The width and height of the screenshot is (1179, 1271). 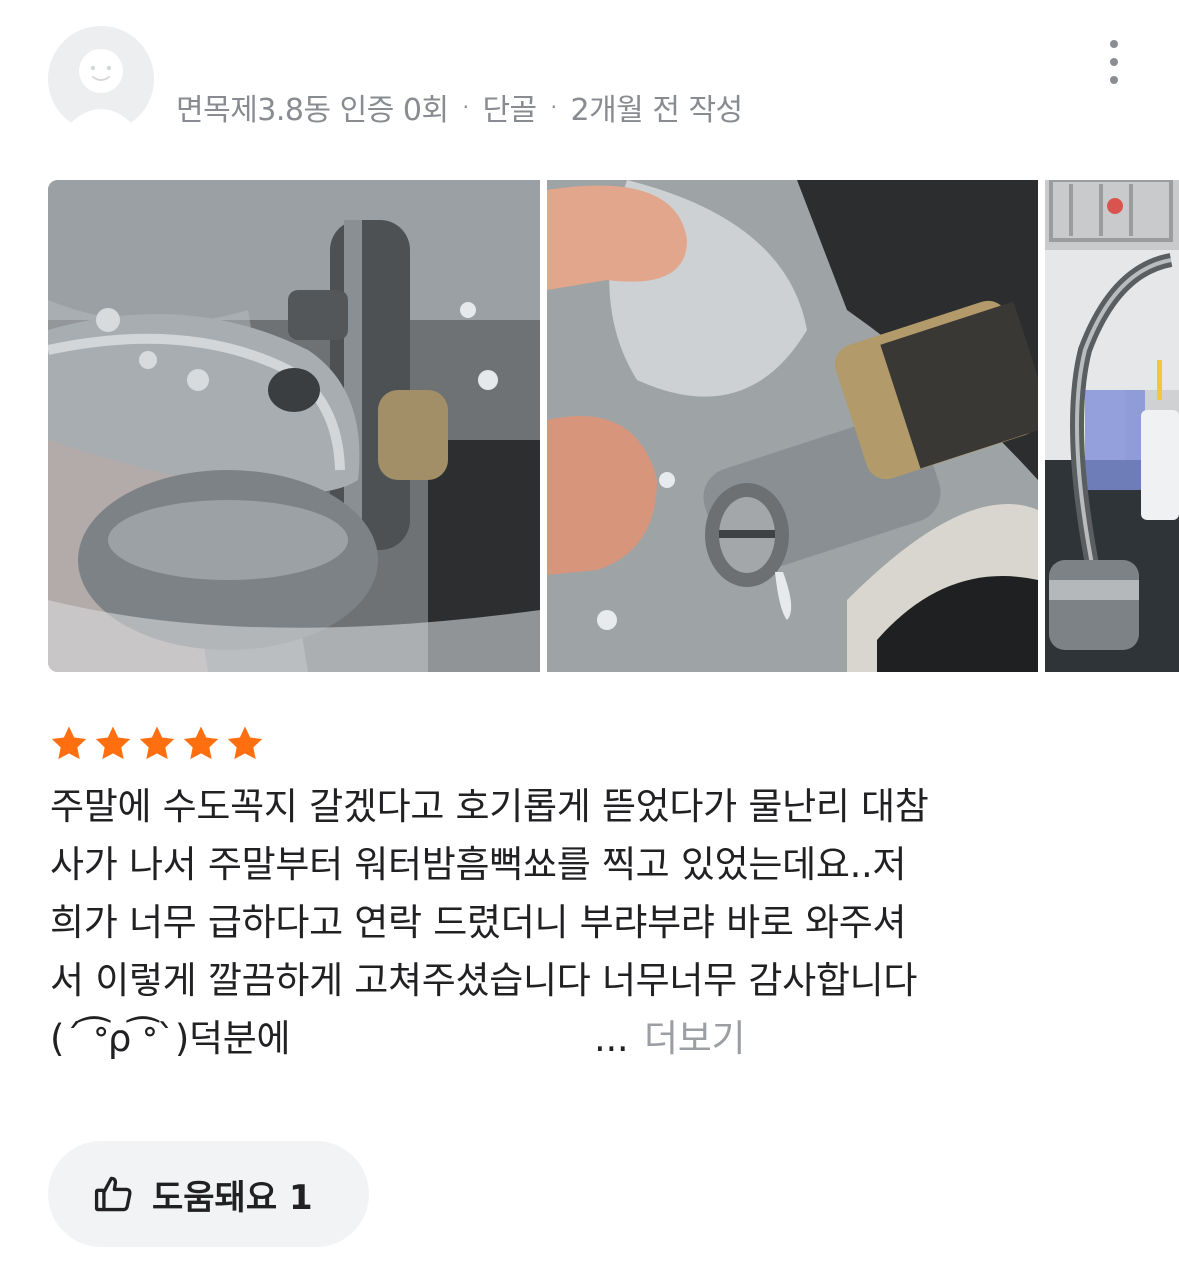 What do you see at coordinates (1114, 62) in the screenshot?
I see `more-options-button` at bounding box center [1114, 62].